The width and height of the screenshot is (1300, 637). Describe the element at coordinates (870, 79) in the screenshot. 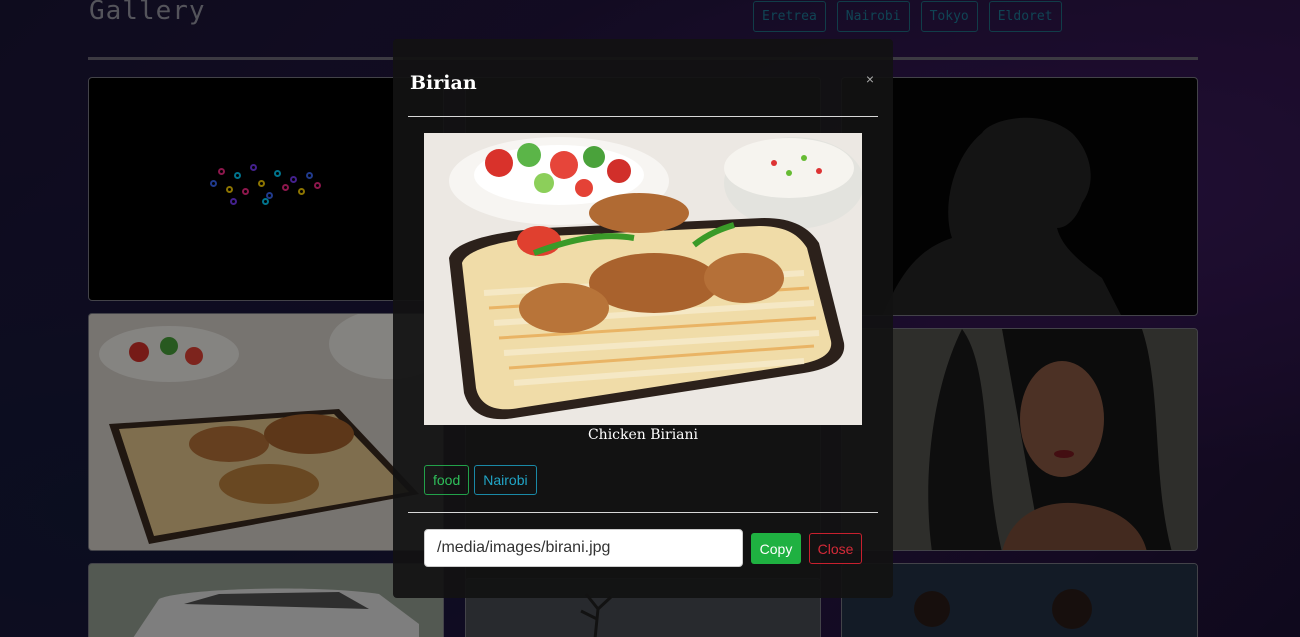

I see `close-icon: ×` at that location.